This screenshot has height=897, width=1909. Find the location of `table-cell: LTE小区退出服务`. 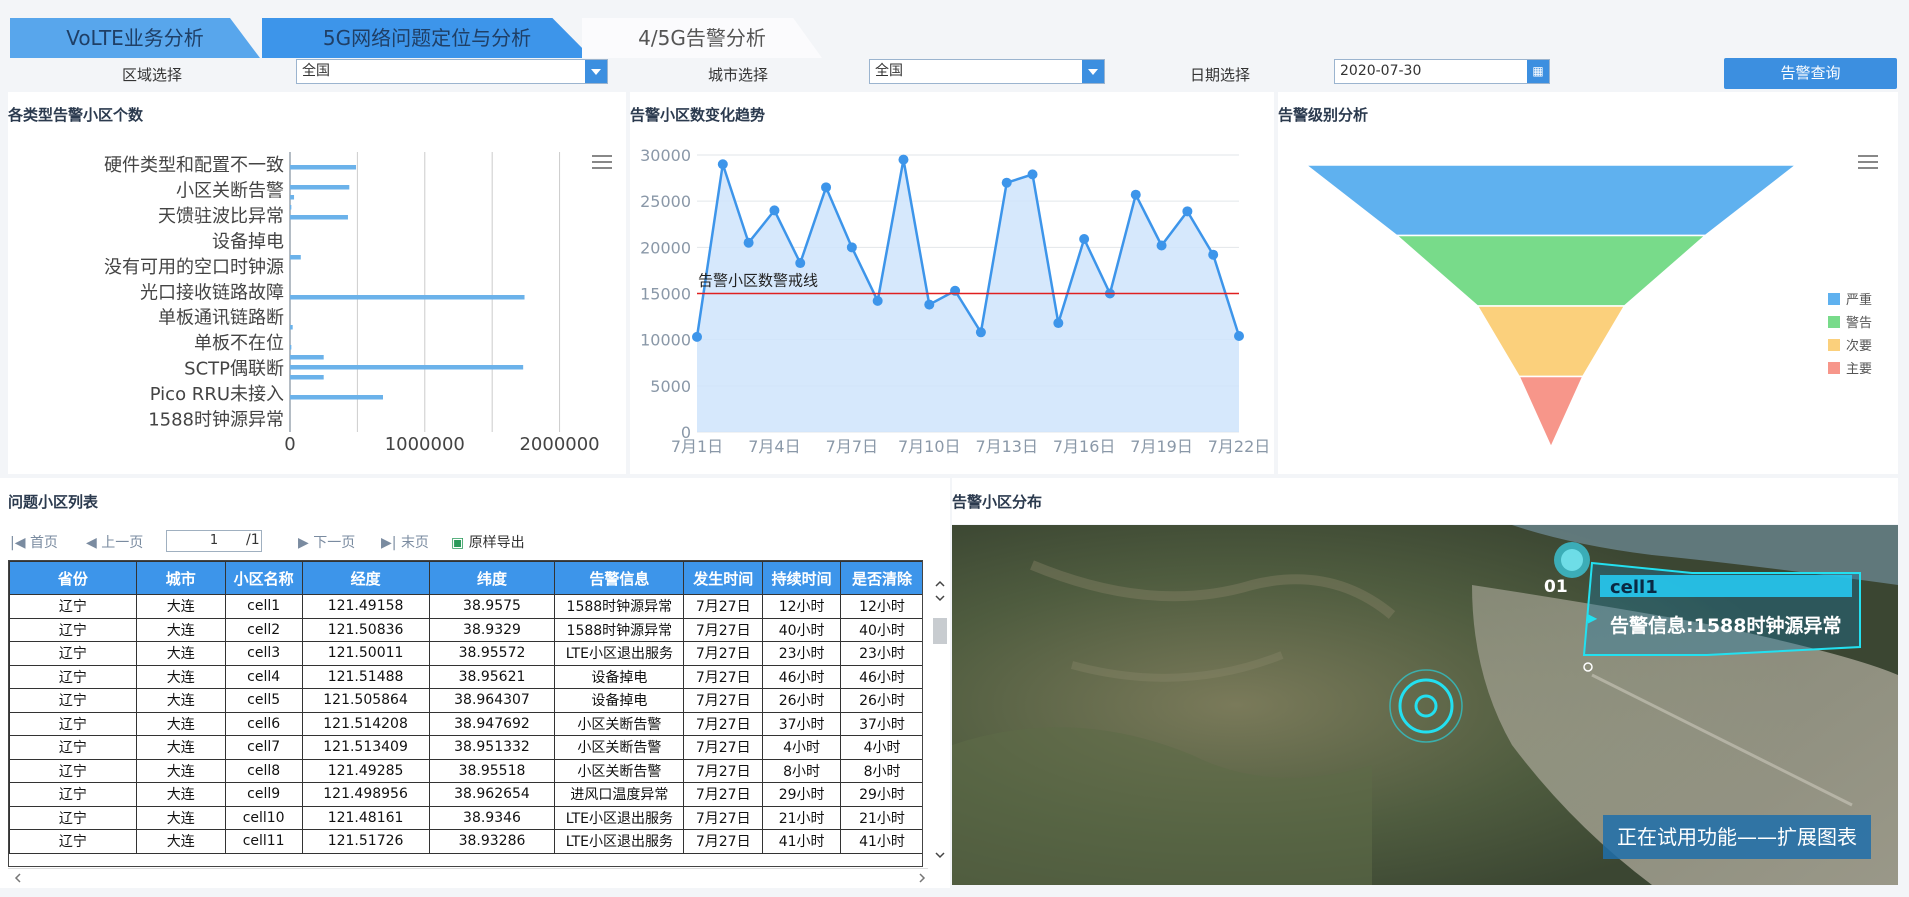

table-cell: LTE小区退出服务 is located at coordinates (619, 817).